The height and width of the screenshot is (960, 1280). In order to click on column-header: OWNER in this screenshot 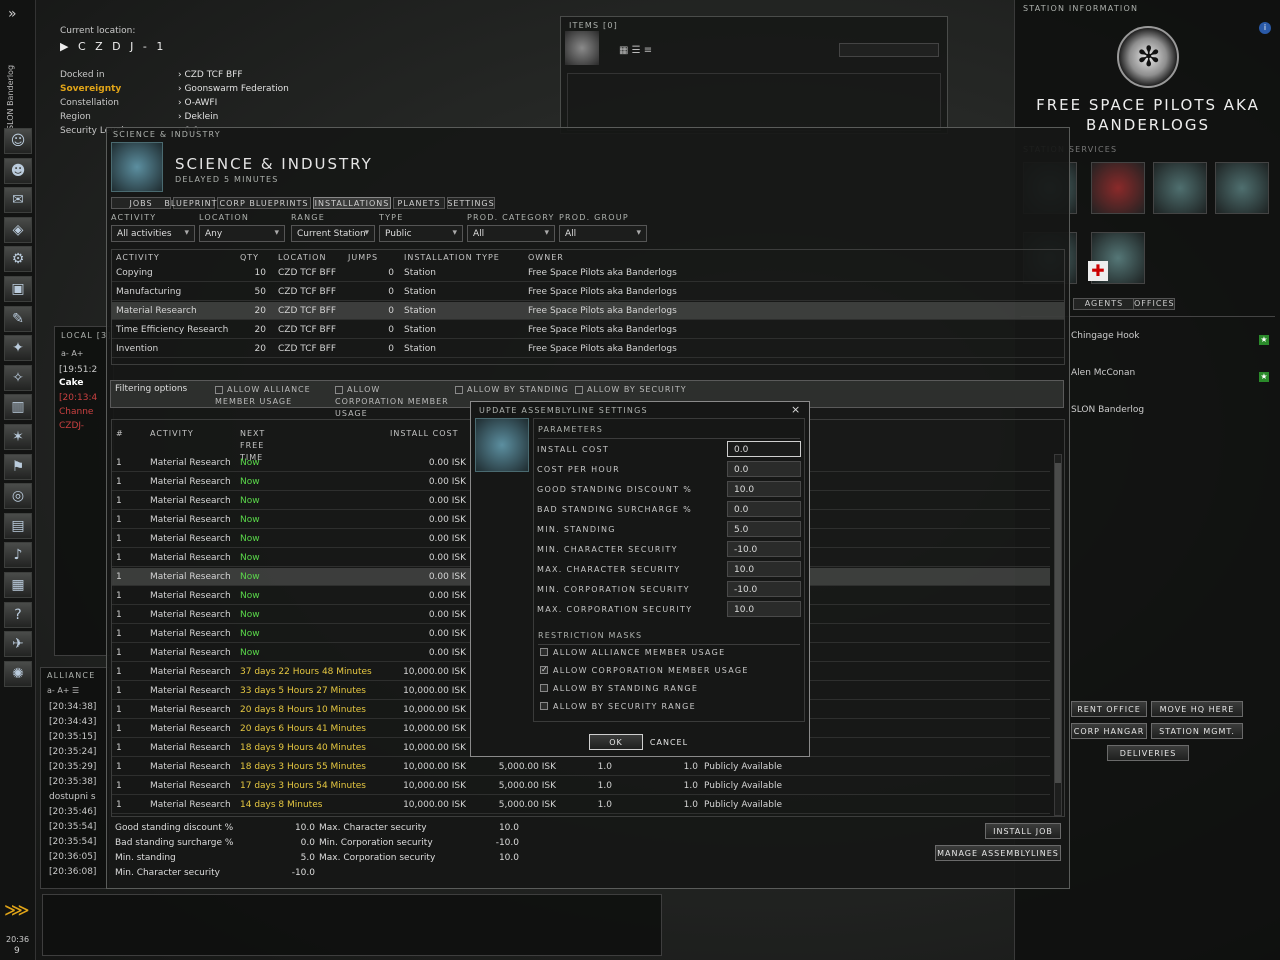, I will do `click(546, 257)`.